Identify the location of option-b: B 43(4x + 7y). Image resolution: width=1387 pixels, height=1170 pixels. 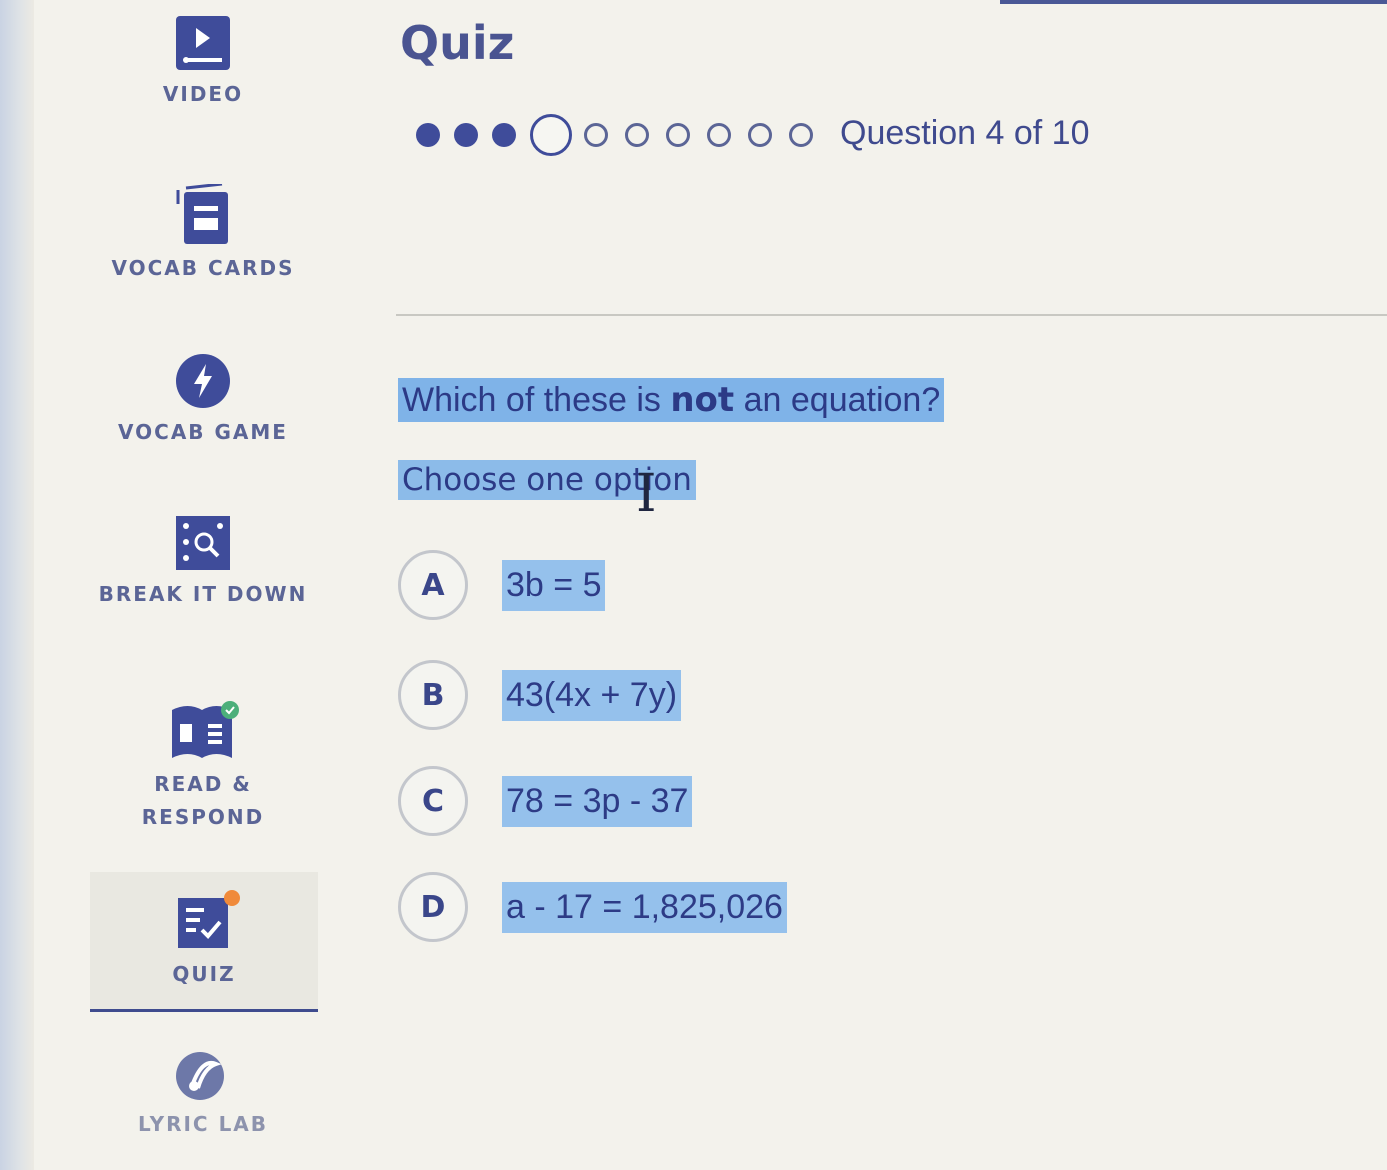
(540, 695).